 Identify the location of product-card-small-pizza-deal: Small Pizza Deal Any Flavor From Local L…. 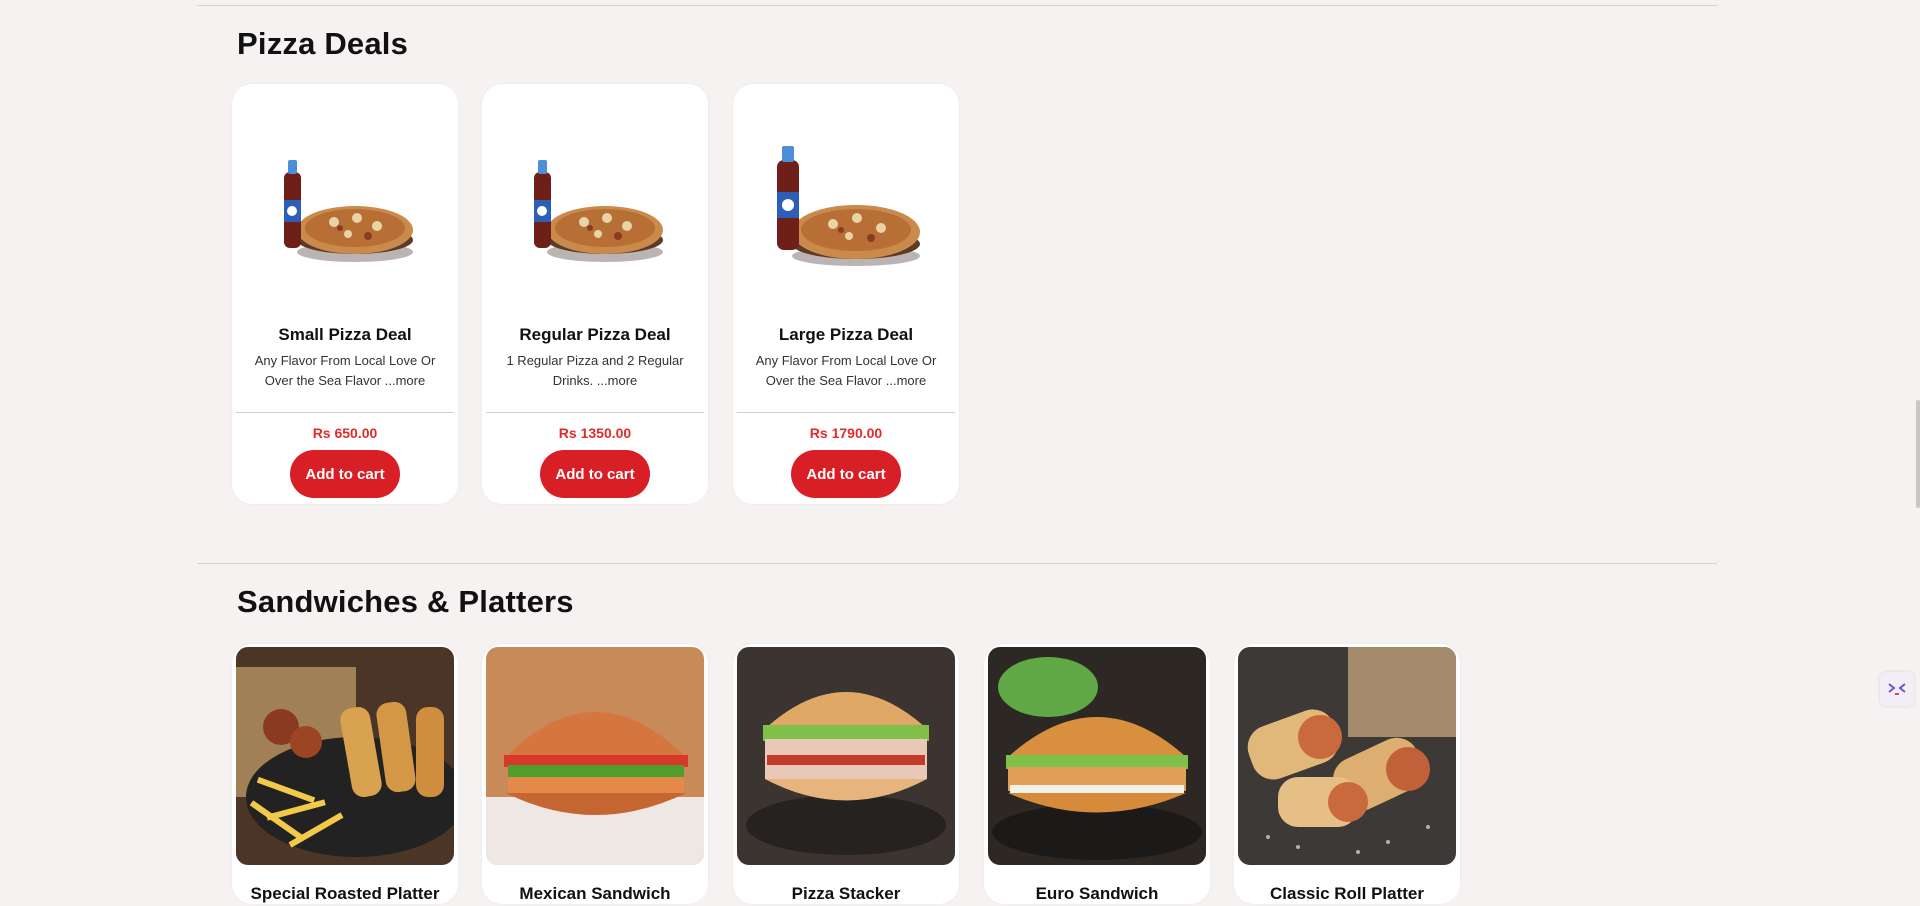
(345, 294).